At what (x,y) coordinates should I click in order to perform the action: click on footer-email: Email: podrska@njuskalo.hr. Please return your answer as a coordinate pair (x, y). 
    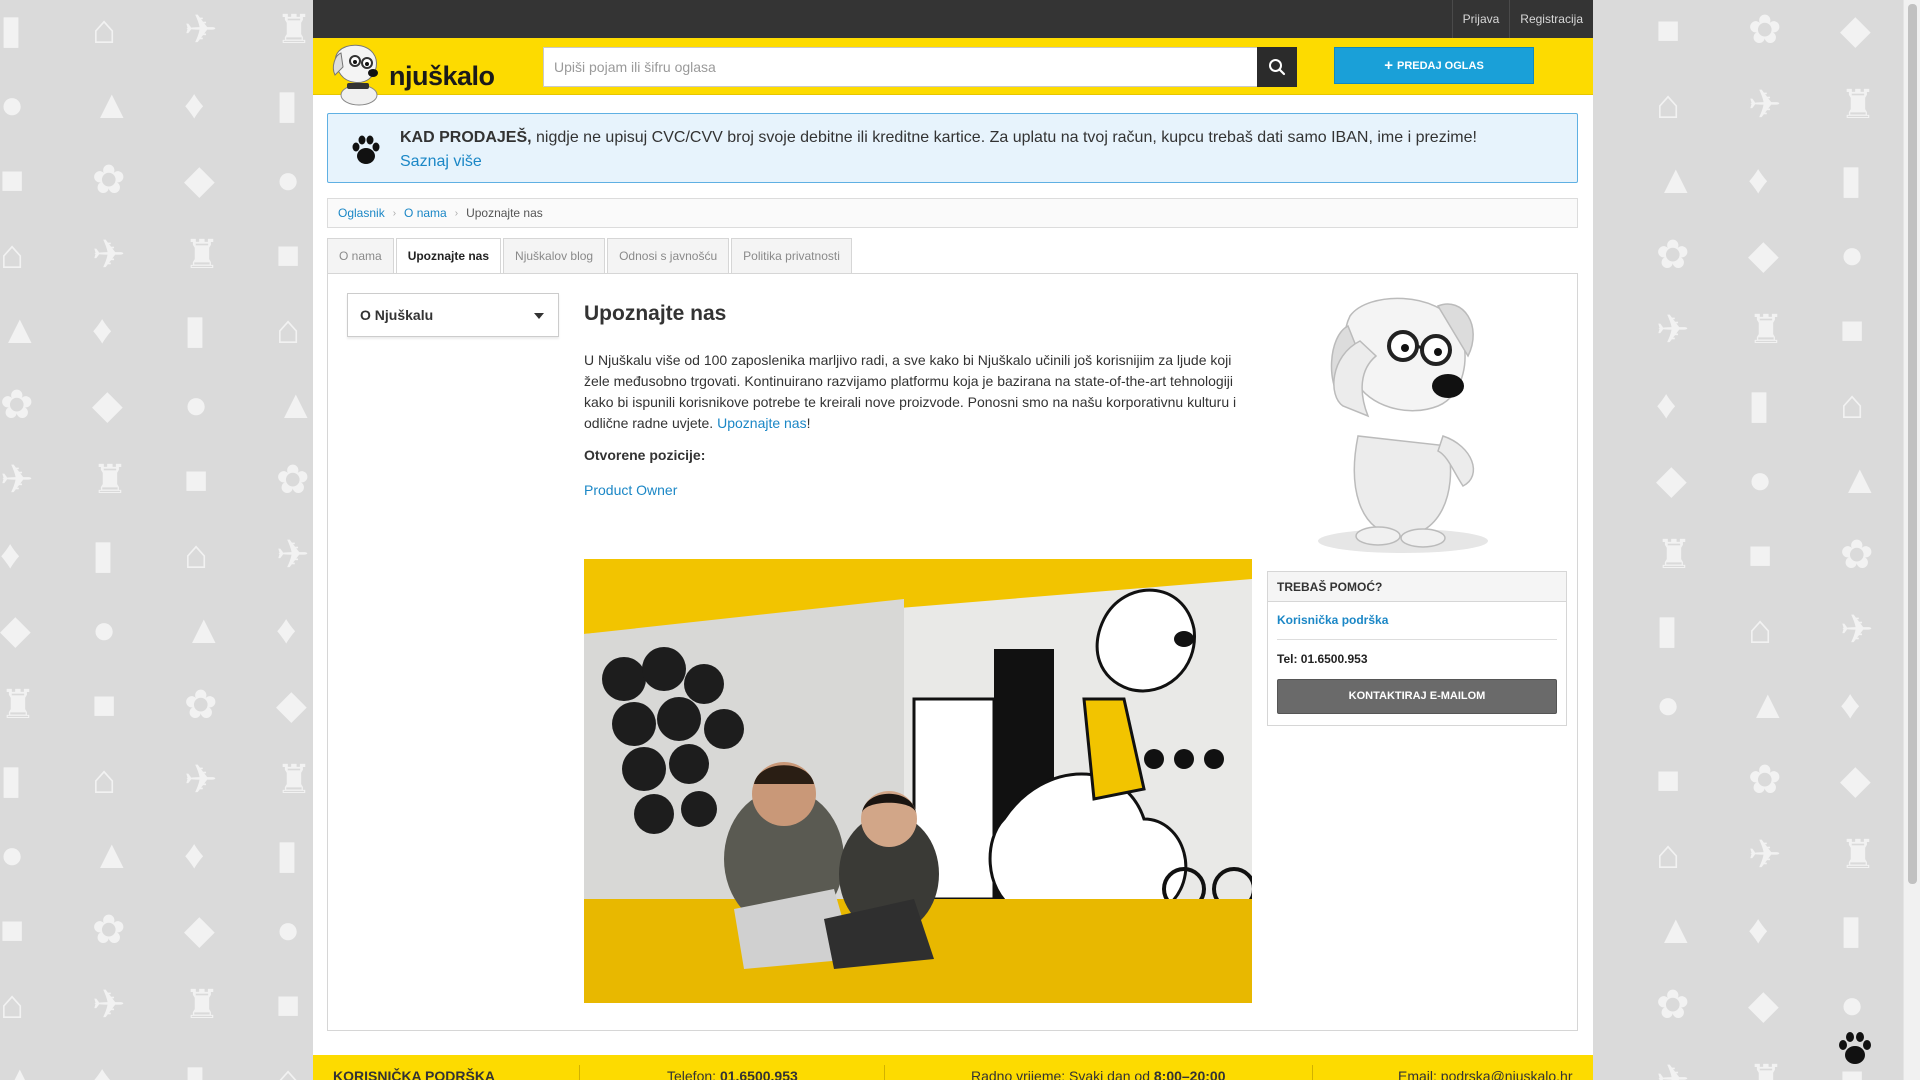
    Looking at the image, I should click on (1485, 1074).